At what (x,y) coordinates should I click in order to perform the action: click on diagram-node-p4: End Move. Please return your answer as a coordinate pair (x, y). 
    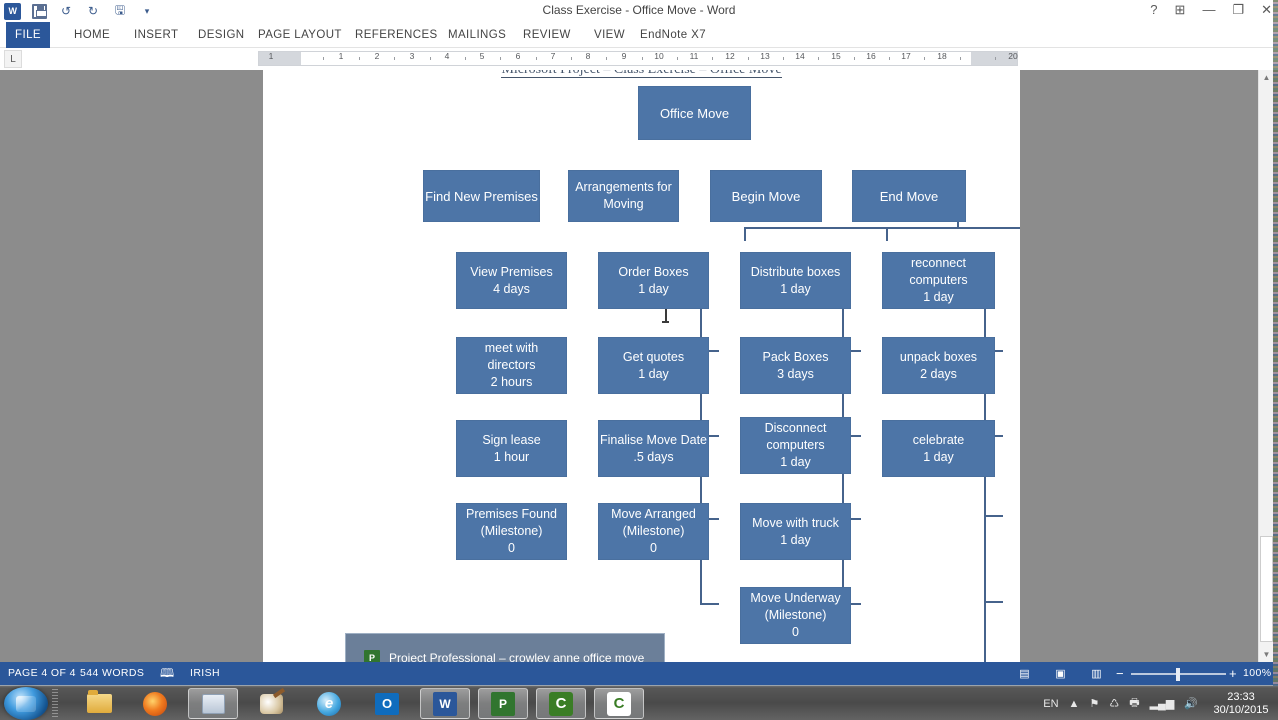
    Looking at the image, I should click on (909, 196).